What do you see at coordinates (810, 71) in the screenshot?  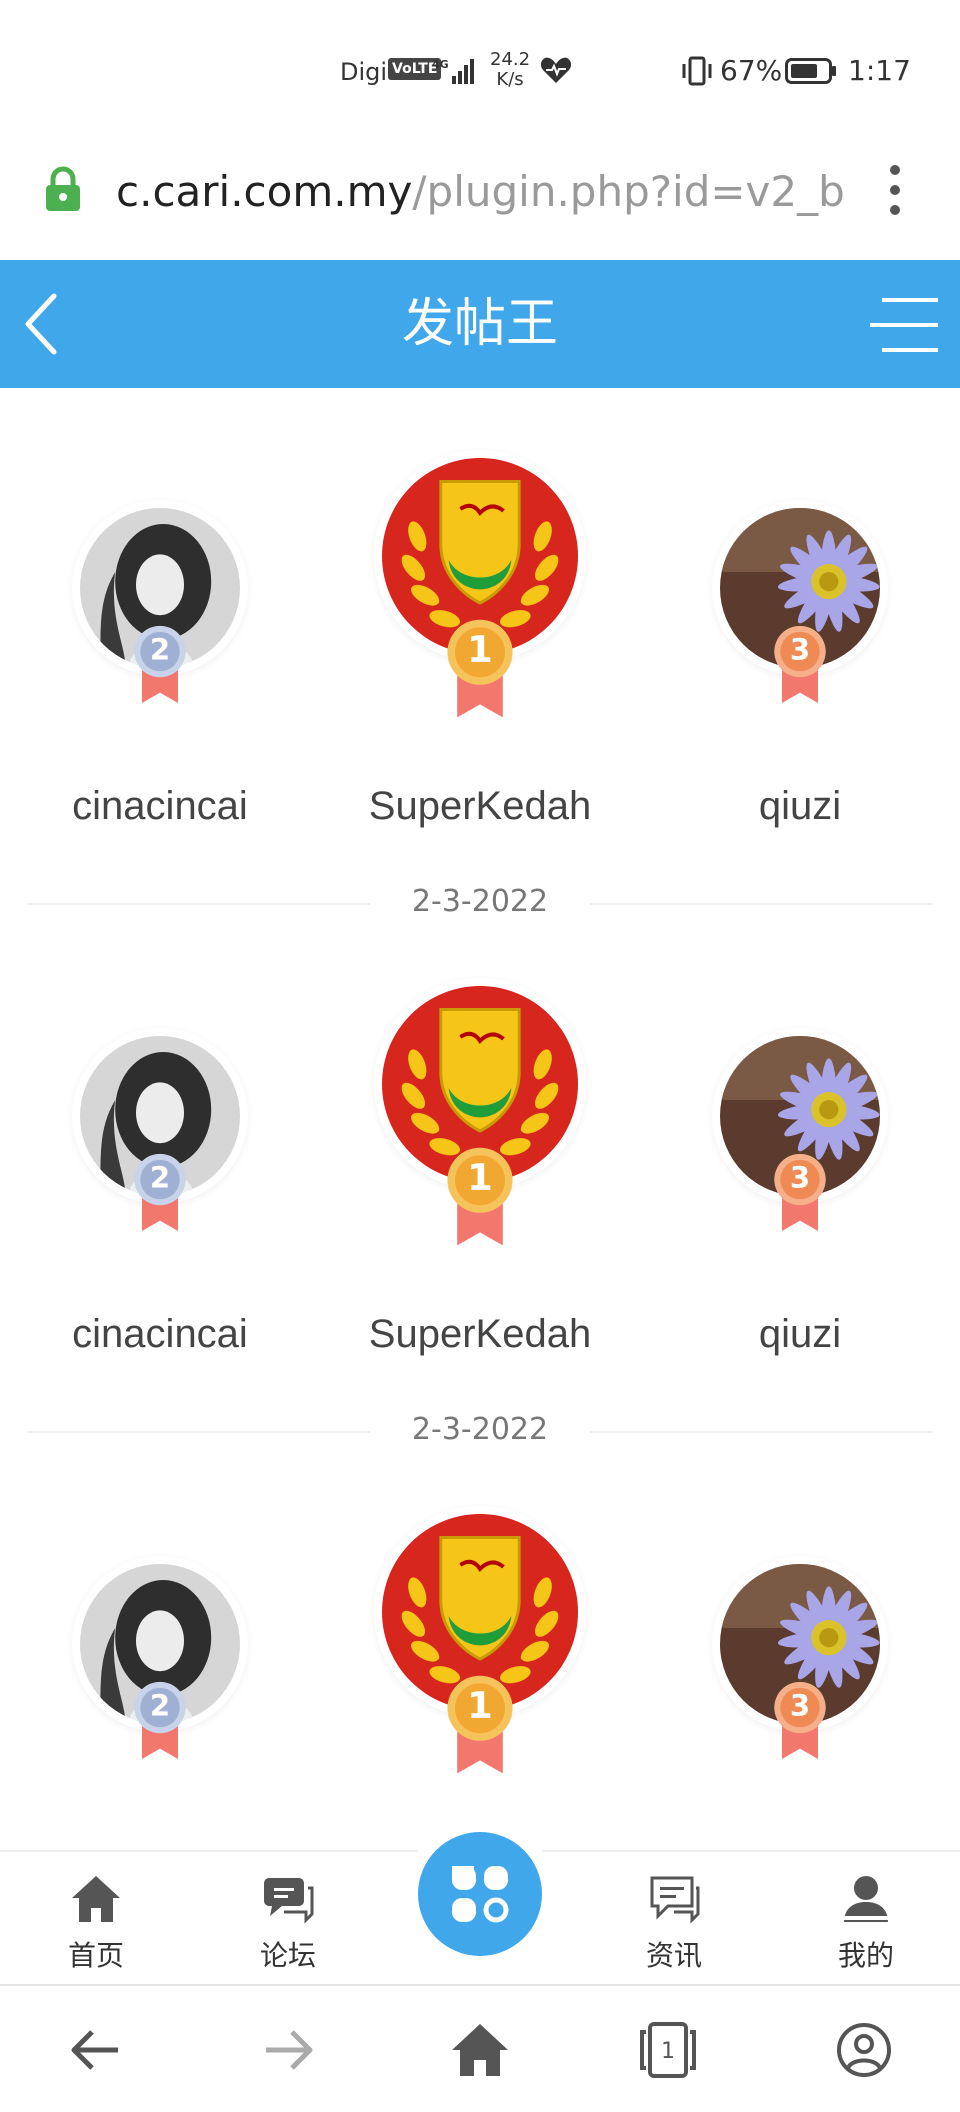 I see `battery-icon` at bounding box center [810, 71].